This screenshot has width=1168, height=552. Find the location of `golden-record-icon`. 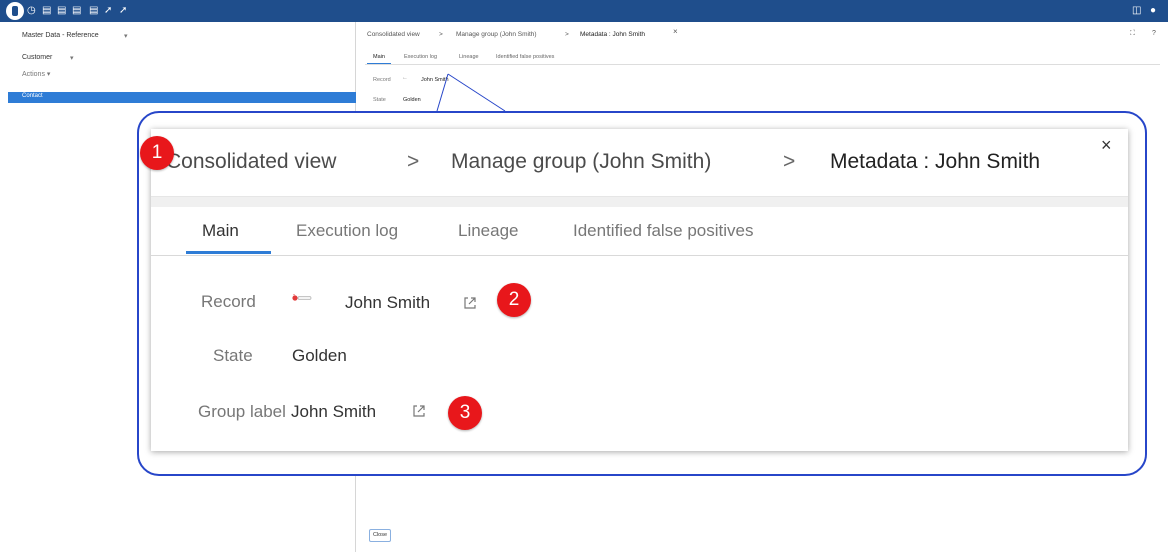

golden-record-icon is located at coordinates (302, 297).